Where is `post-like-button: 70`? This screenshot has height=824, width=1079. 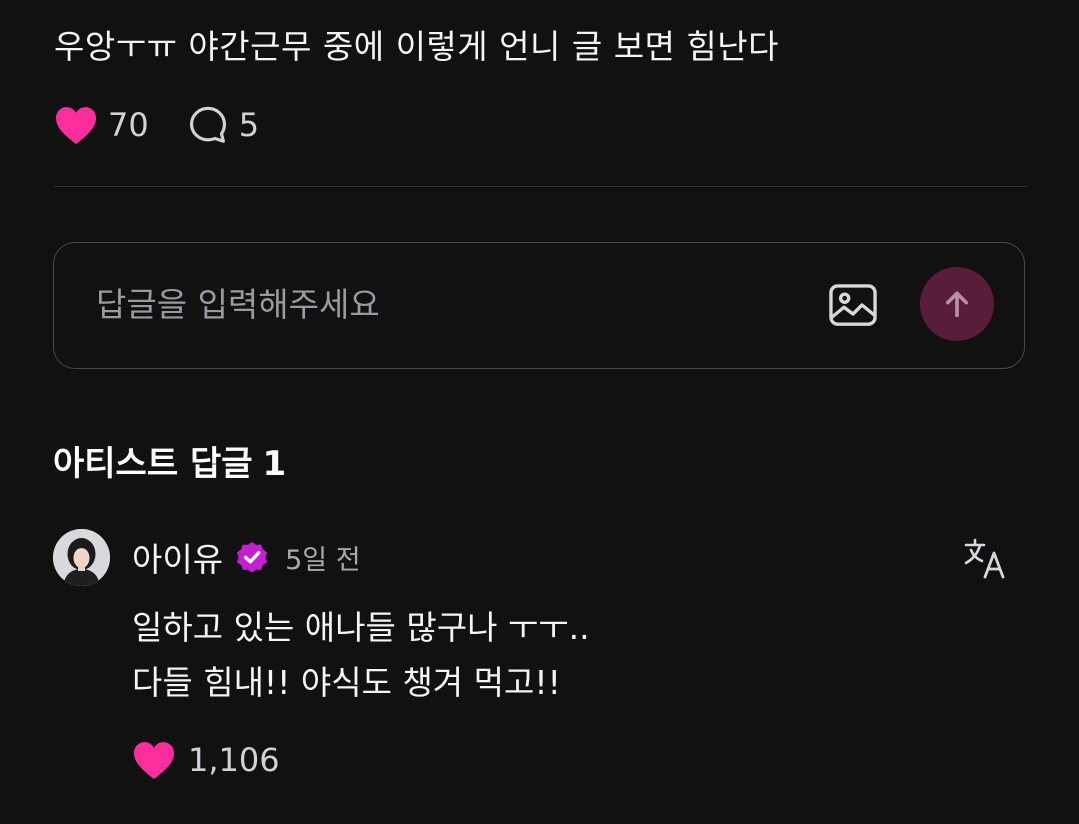 post-like-button: 70 is located at coordinates (101, 125).